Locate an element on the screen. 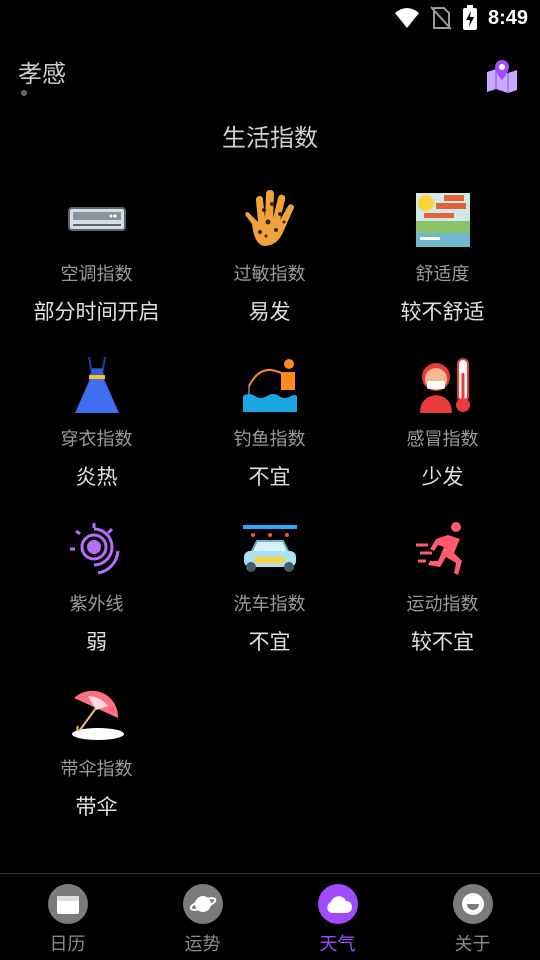 The image size is (540, 960). index-value: 少发 is located at coordinates (442, 477).